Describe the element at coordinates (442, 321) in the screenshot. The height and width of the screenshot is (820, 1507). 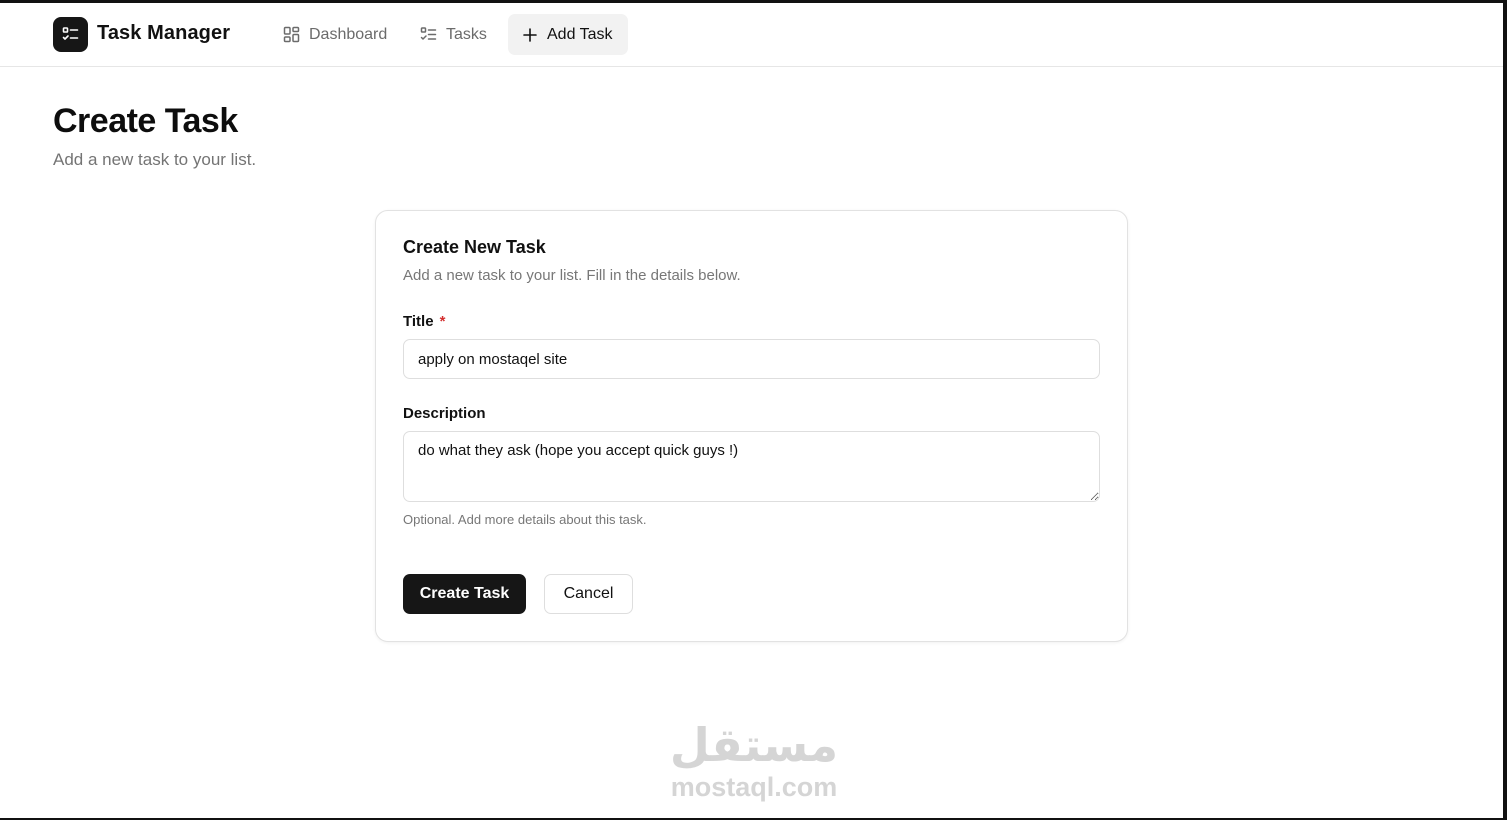
I see `required-indicator: *` at that location.